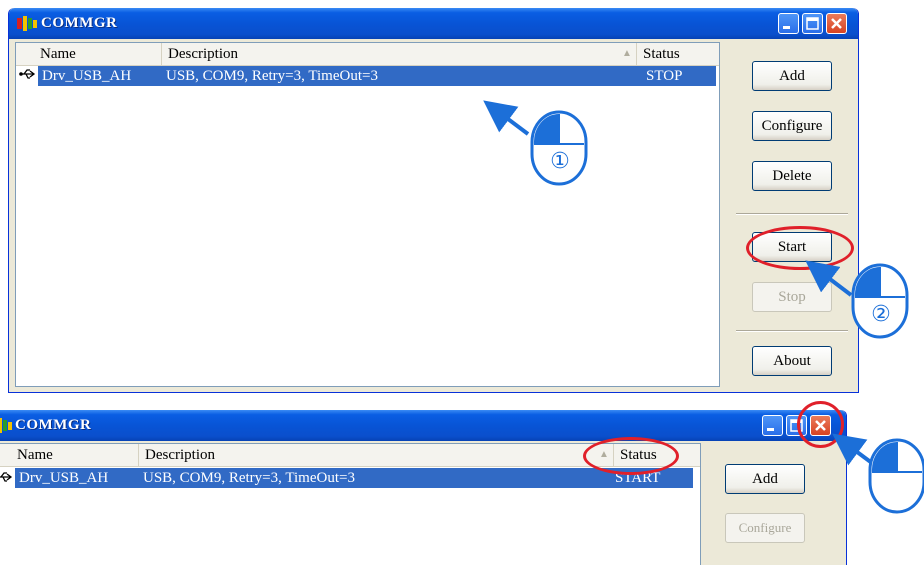 The height and width of the screenshot is (565, 924). I want to click on maximize-button, so click(812, 23).